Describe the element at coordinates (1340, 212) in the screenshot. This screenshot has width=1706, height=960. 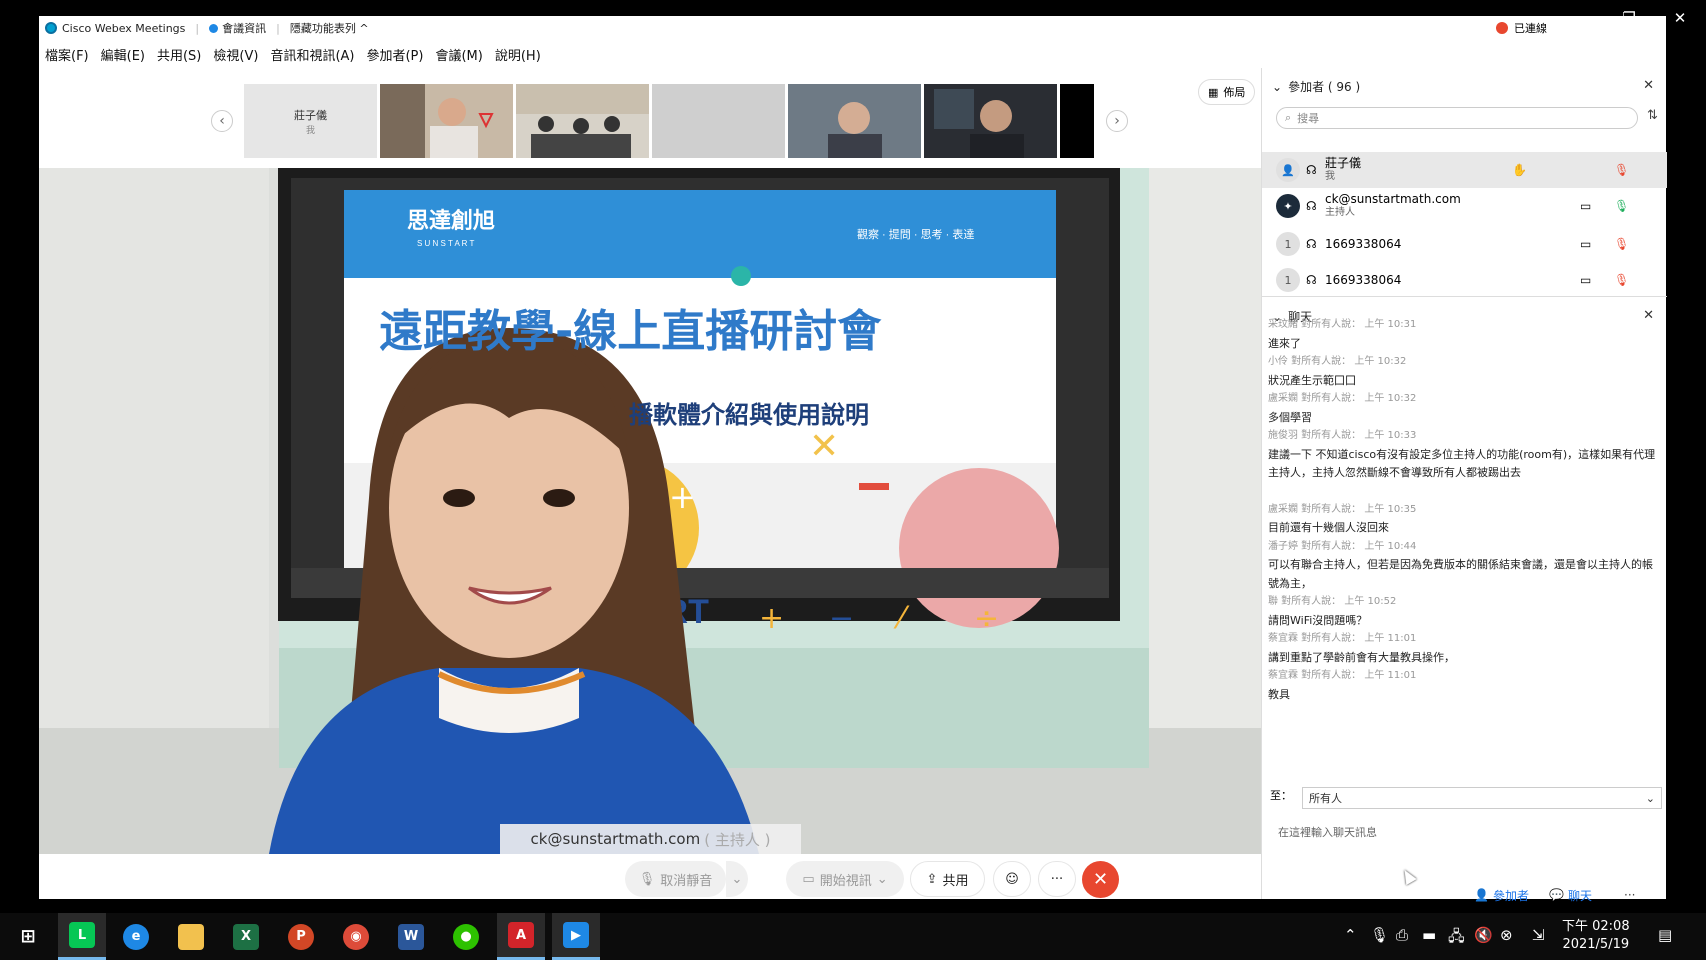
I see `participant-sub: 主持人` at that location.